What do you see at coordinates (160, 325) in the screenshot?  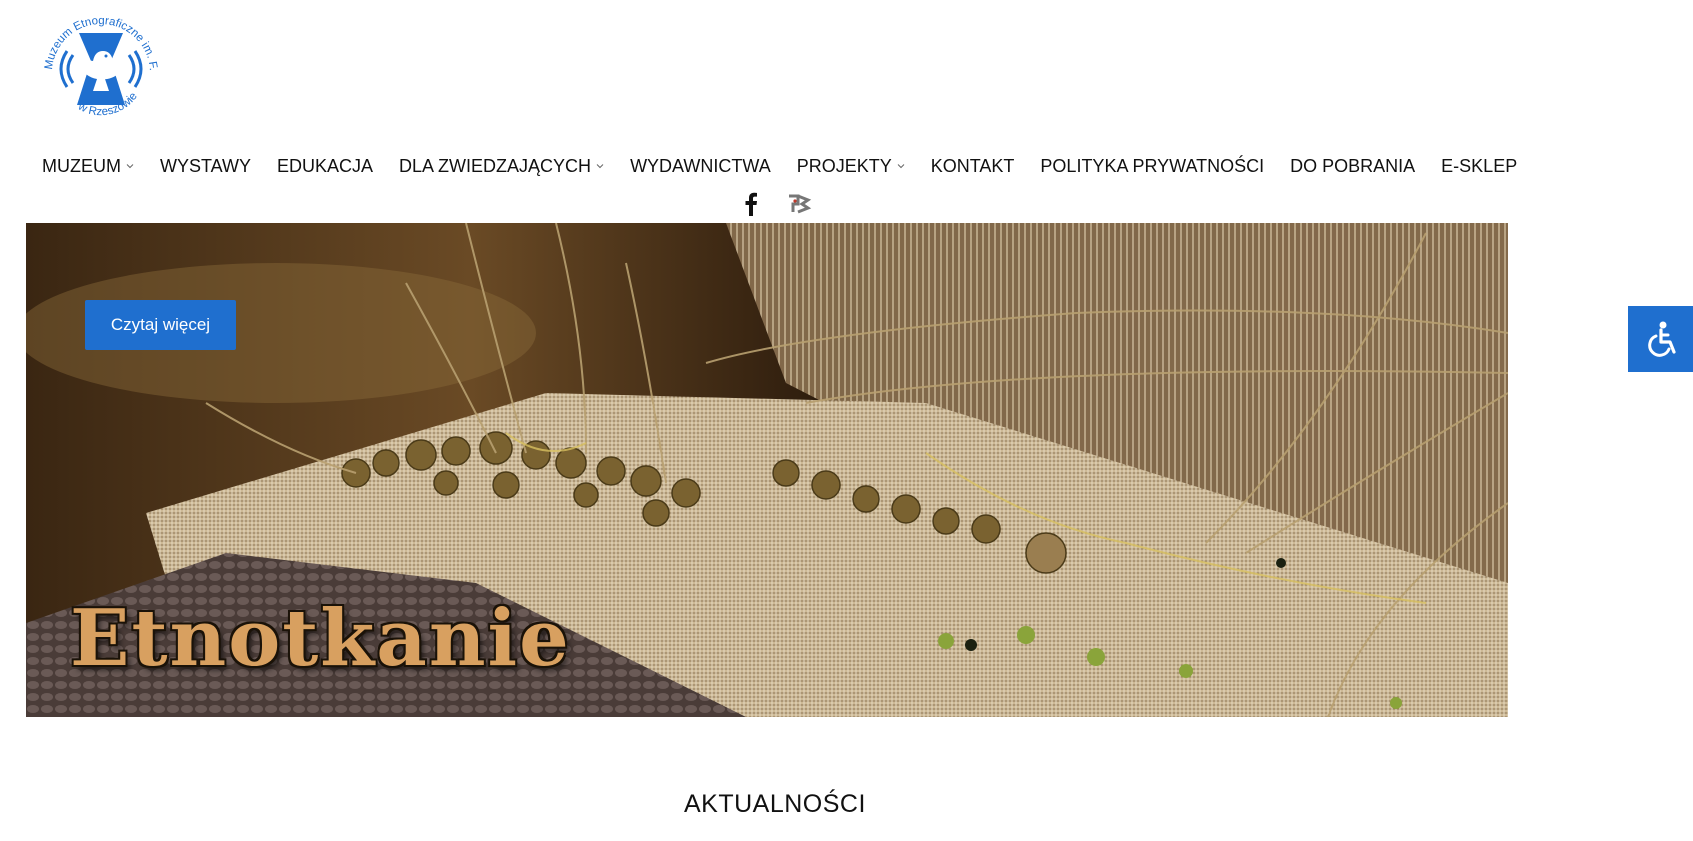 I see `read-more-button: Czytaj więcej` at bounding box center [160, 325].